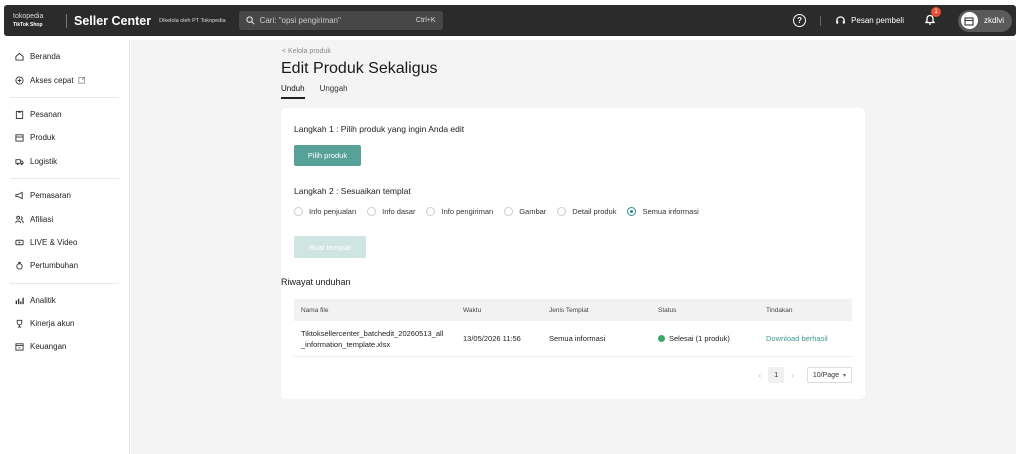 The height and width of the screenshot is (454, 1024). I want to click on sidebar-item-label: Beranda, so click(45, 57).